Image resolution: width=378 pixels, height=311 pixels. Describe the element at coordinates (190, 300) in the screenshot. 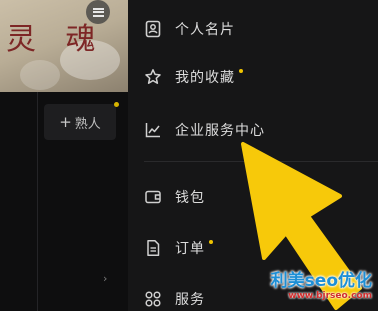

I see `drawer-item-label: 服务` at that location.